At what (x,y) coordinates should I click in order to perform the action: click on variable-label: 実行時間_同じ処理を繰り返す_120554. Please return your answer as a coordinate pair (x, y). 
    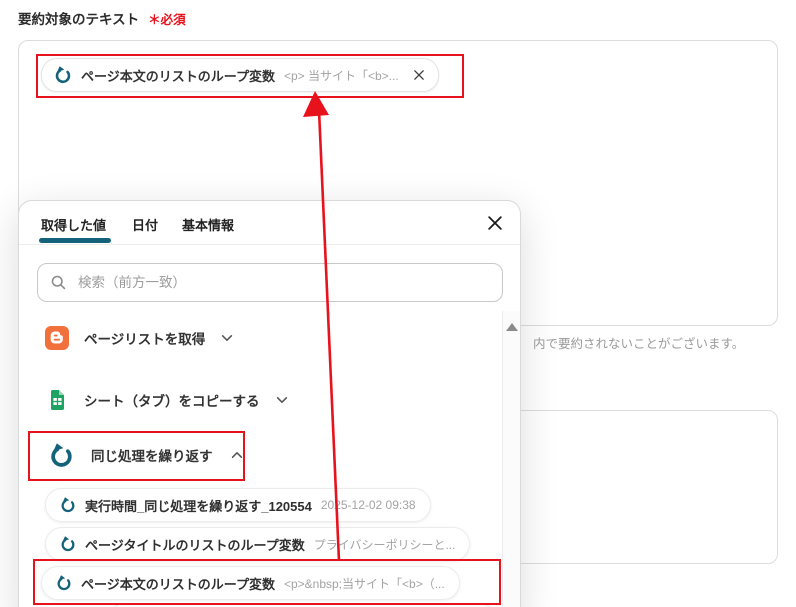
    Looking at the image, I should click on (198, 506).